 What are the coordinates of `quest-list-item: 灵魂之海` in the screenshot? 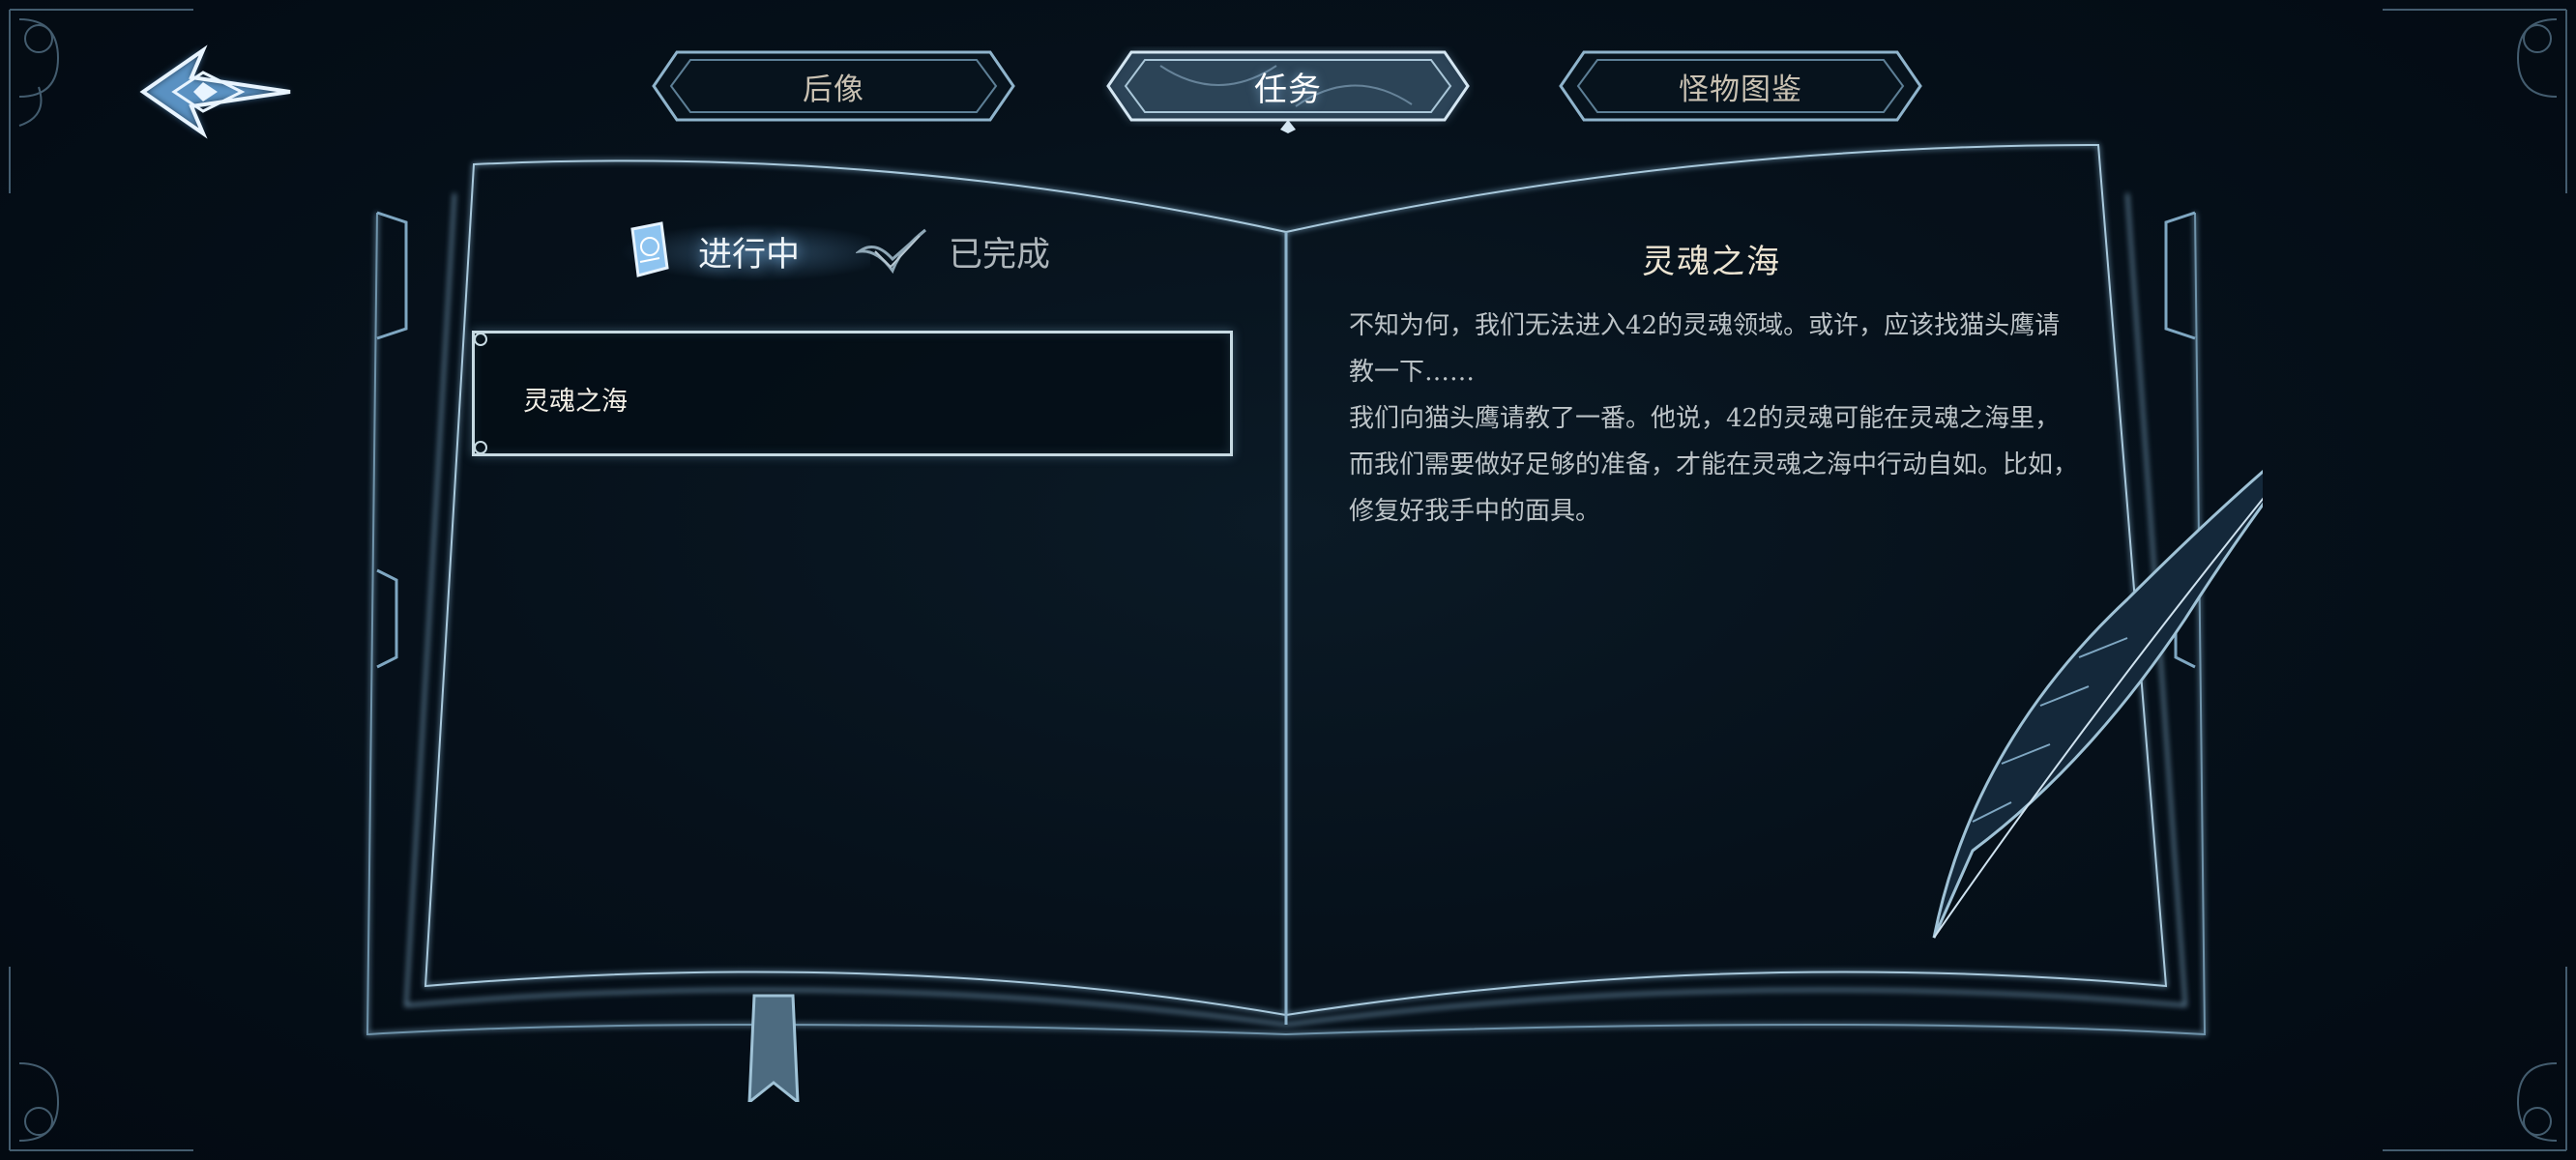 It's located at (852, 393).